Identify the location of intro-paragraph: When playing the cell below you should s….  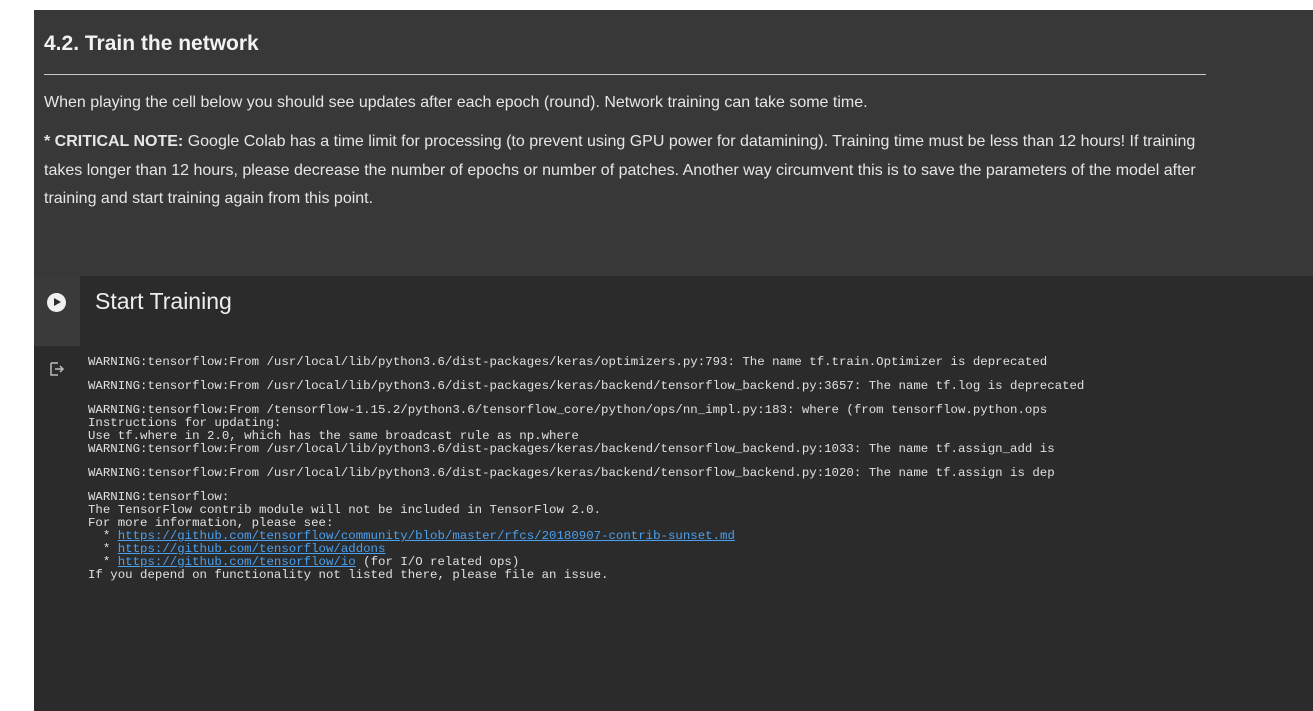
(456, 102).